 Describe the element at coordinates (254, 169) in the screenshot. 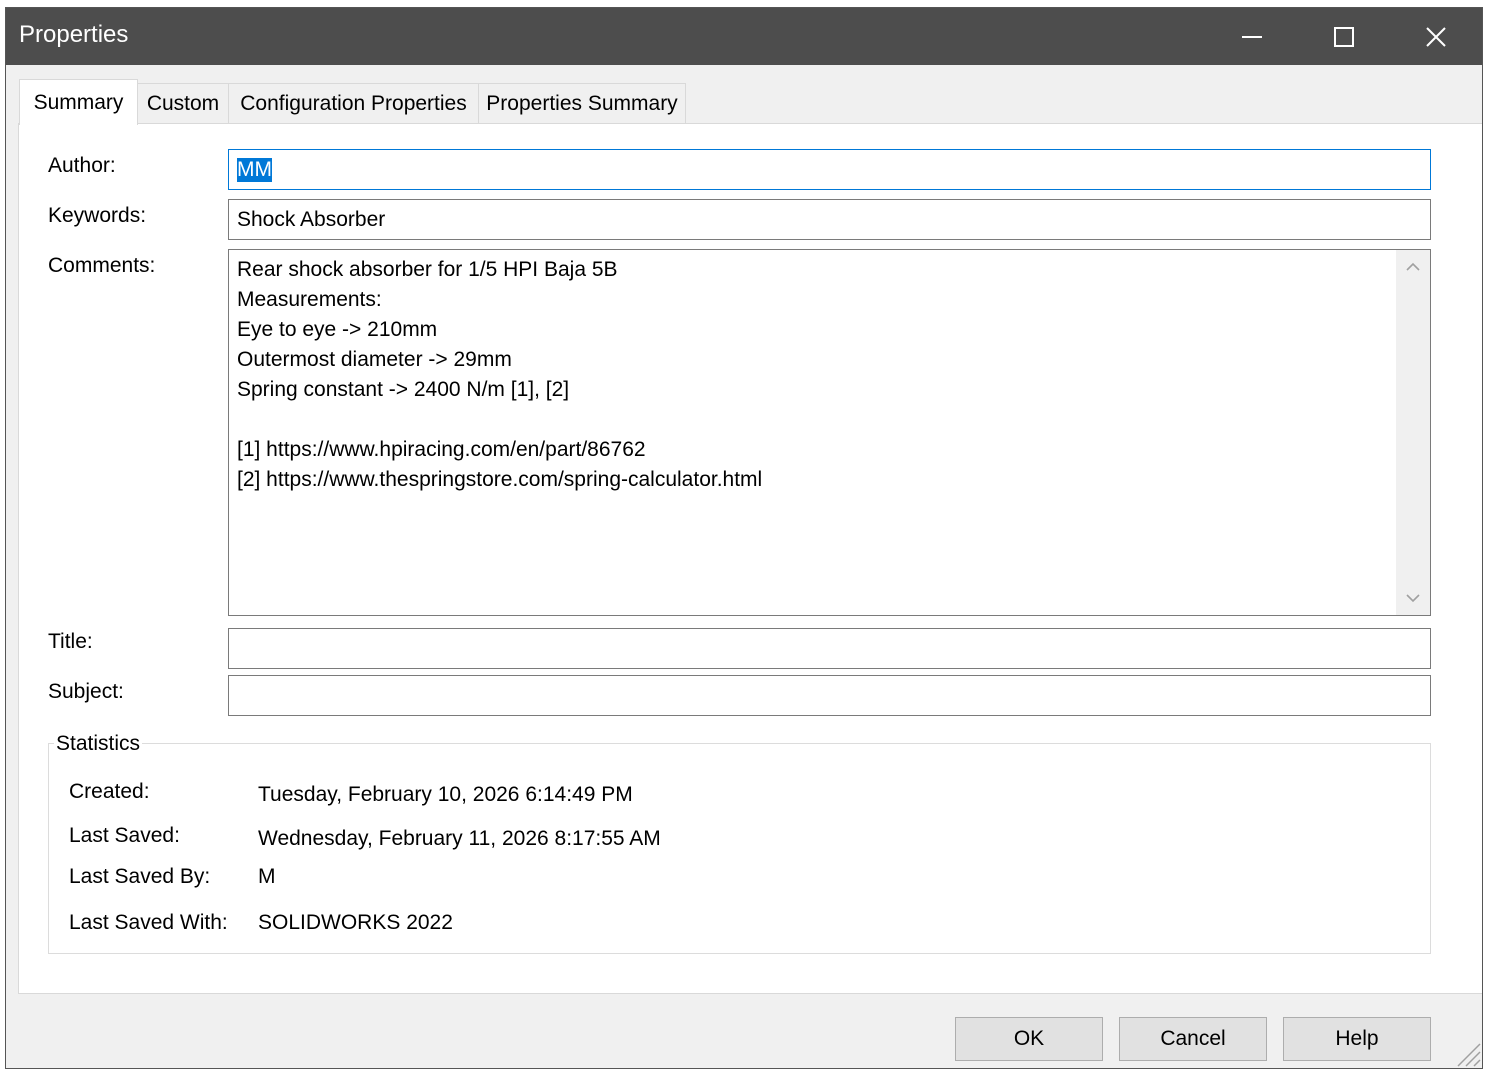

I see `author-value: MM` at that location.